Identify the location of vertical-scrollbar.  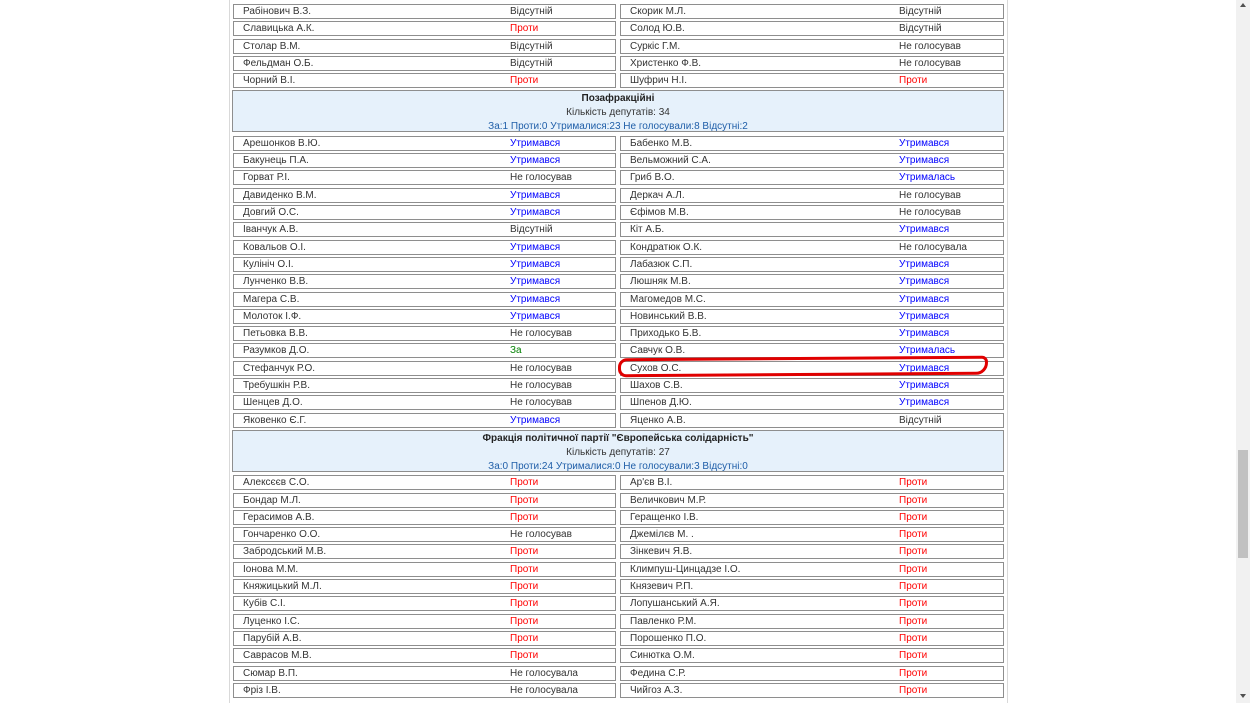
(1243, 351).